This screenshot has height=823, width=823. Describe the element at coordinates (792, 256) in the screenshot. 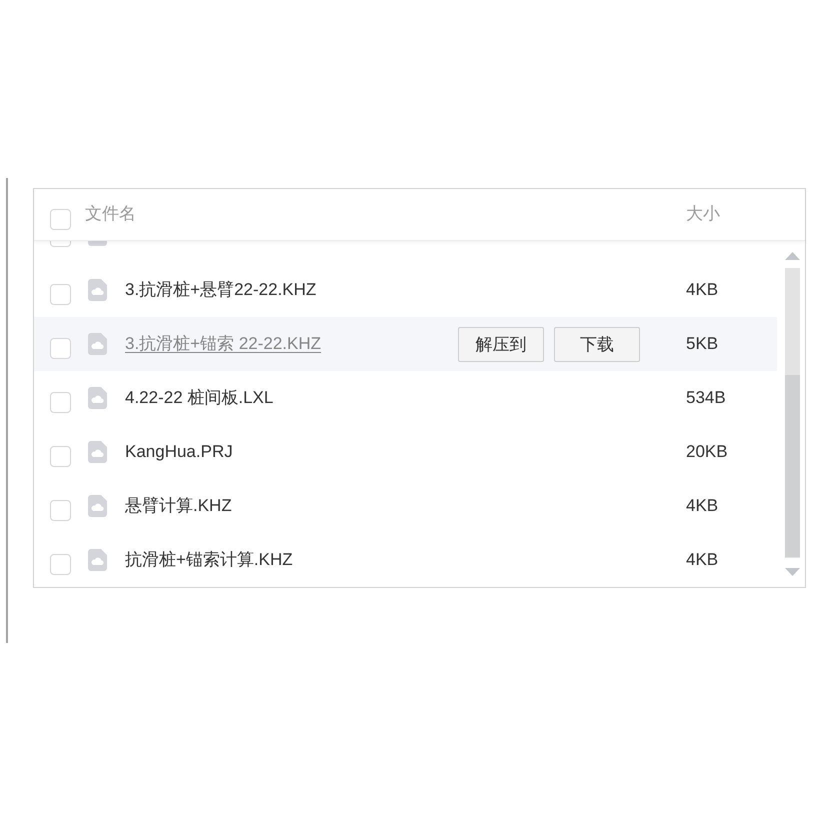

I see `scroll-up-arrow-icon` at that location.